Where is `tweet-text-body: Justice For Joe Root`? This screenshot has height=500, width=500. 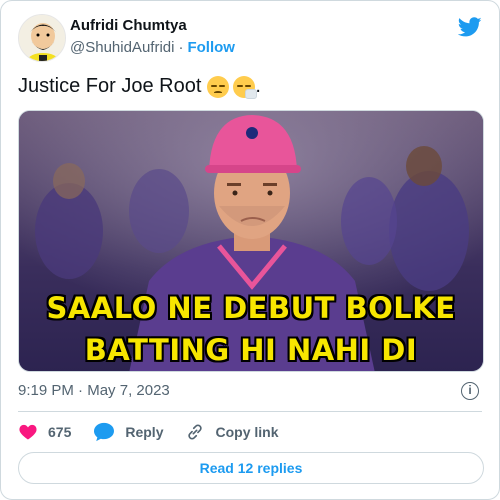
tweet-text-body: Justice For Joe Root is located at coordinates (110, 86).